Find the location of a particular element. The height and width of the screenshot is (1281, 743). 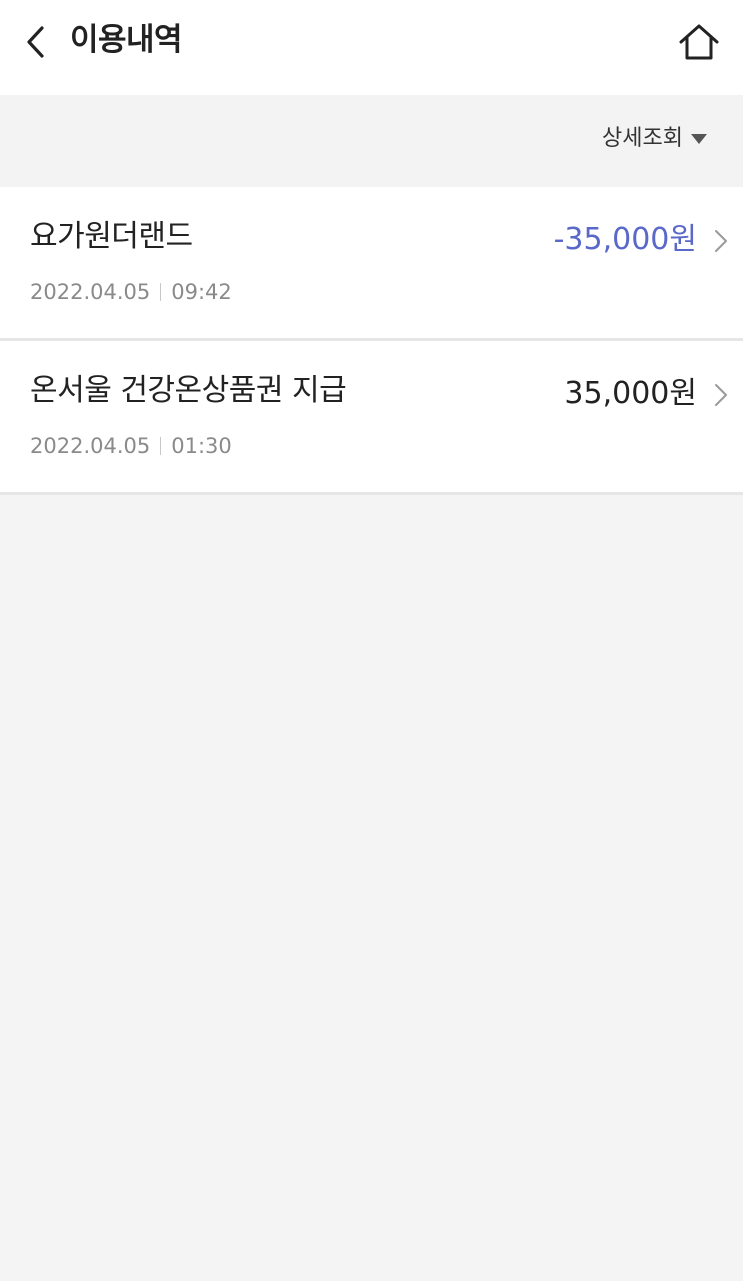

home-icon is located at coordinates (699, 42).